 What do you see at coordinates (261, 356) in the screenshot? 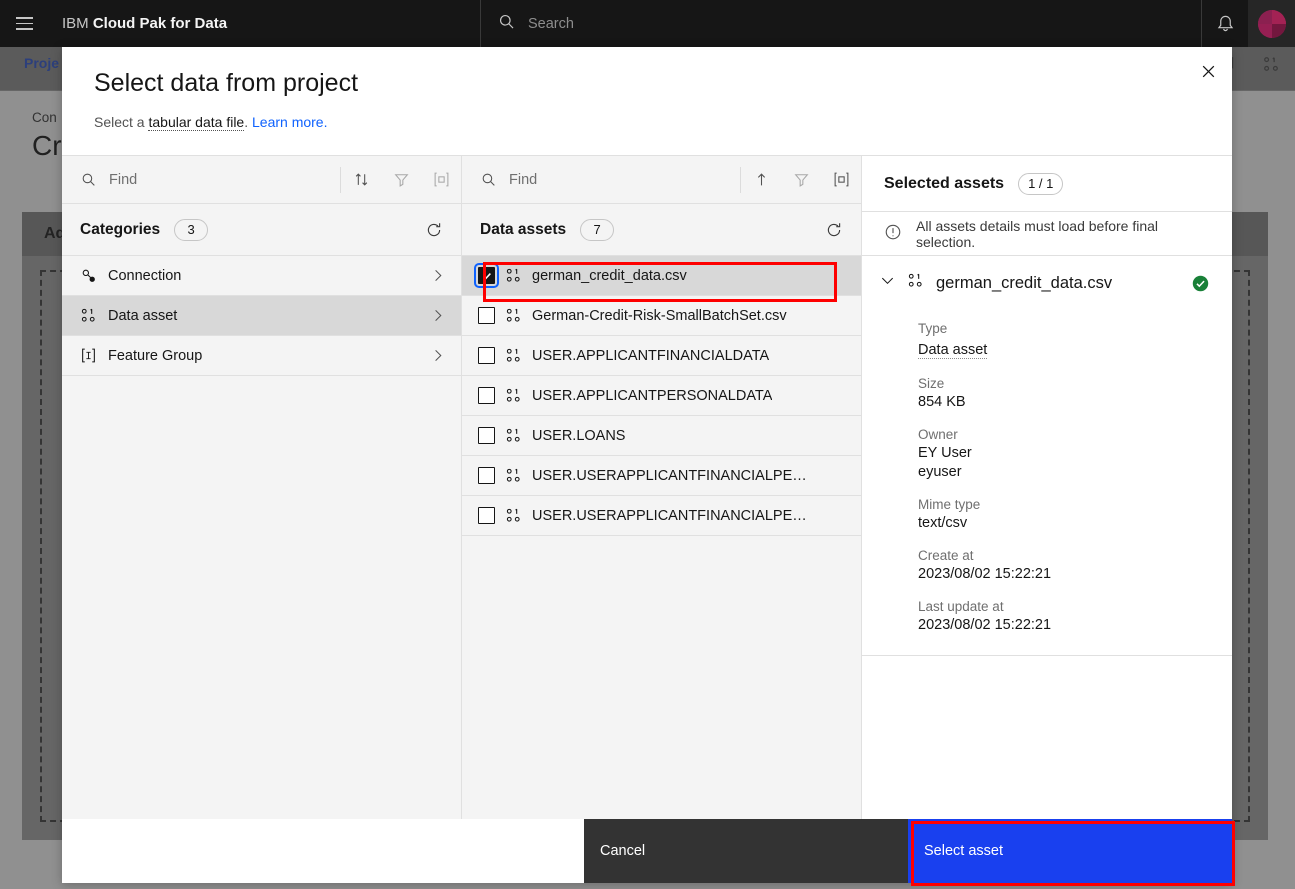
I see `sidebar-item-feature-group: Feature Group` at bounding box center [261, 356].